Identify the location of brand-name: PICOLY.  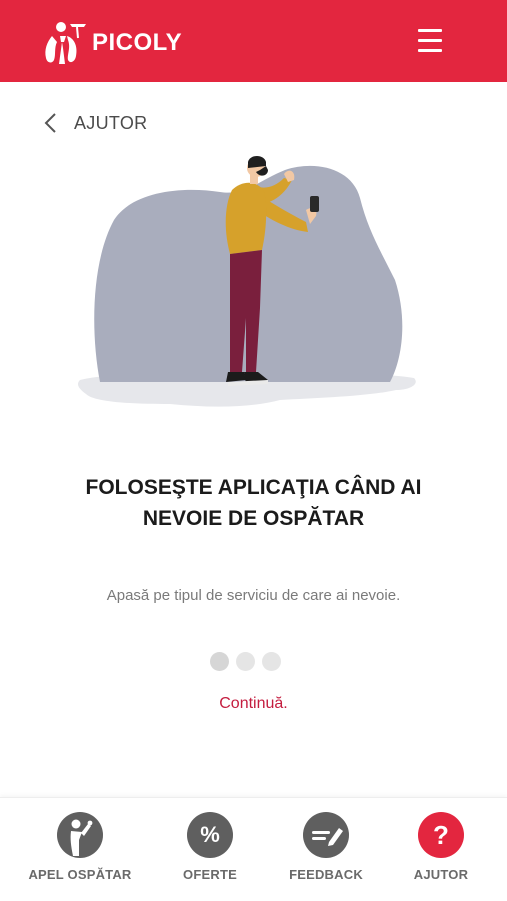
(137, 42).